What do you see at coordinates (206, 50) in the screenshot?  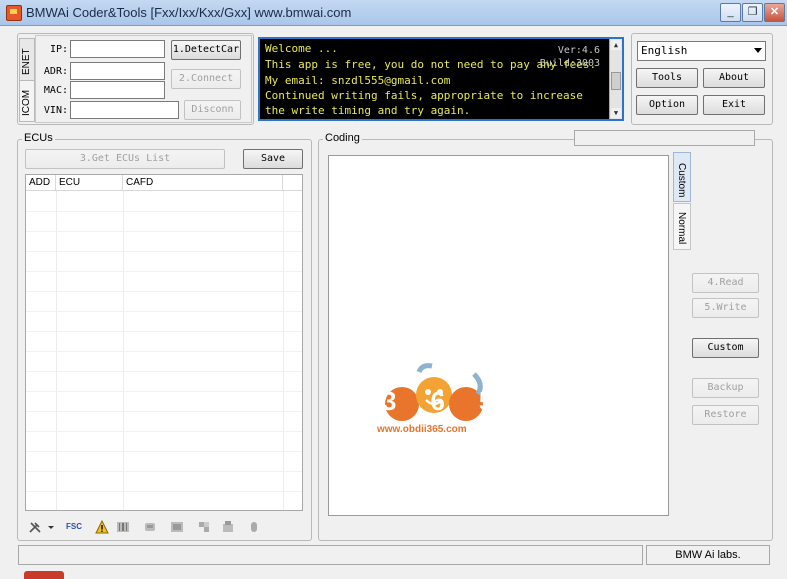 I see `detect-car-button: 1.DetectCar` at bounding box center [206, 50].